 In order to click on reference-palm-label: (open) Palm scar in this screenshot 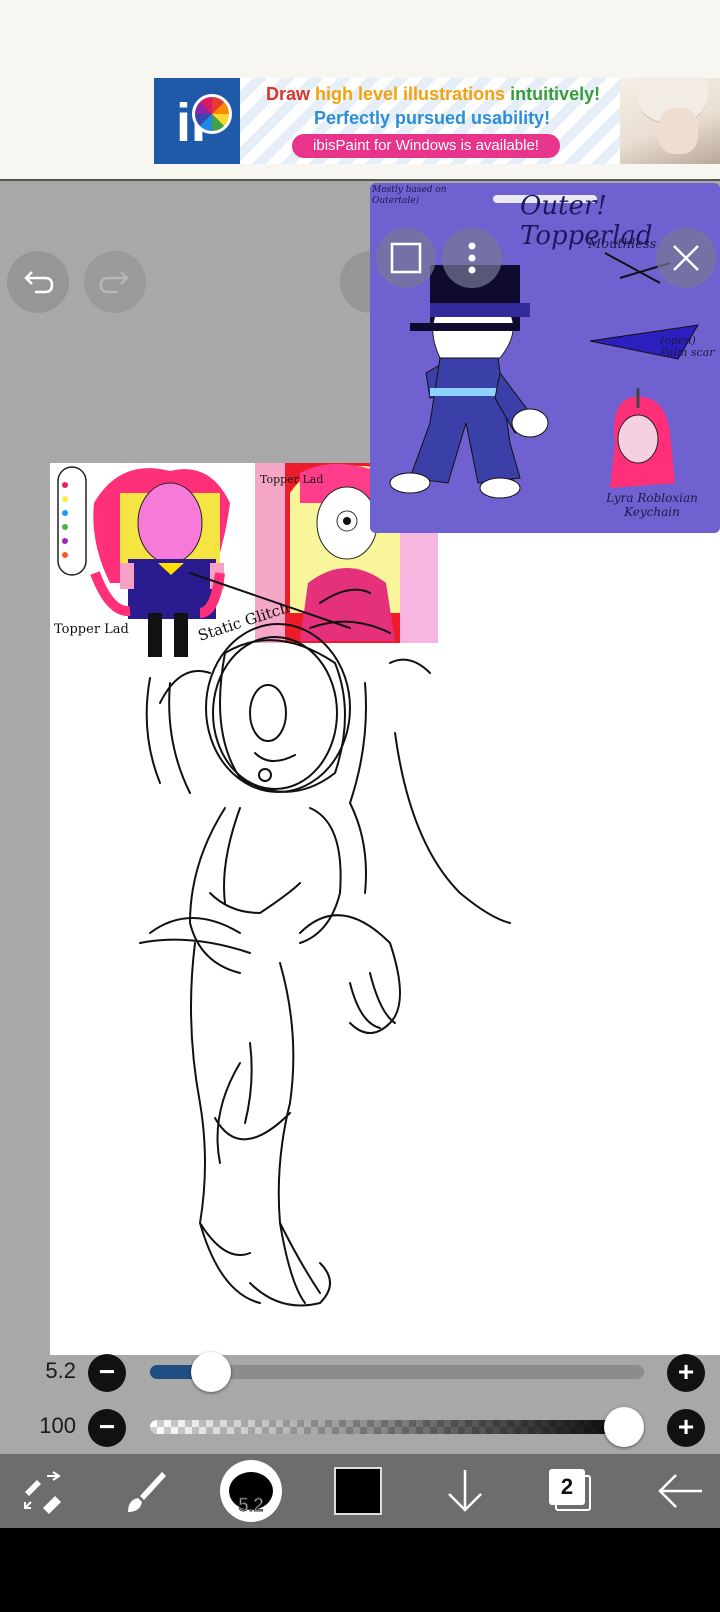, I will do `click(687, 346)`.